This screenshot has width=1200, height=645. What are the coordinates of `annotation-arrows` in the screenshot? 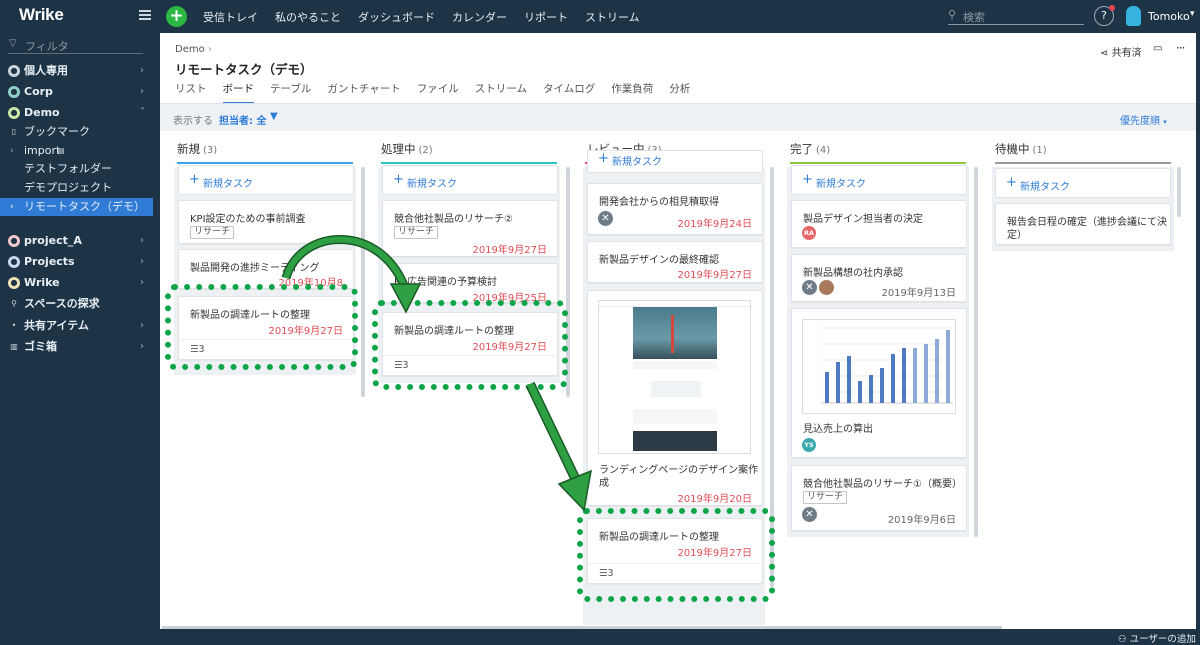 It's located at (436, 373).